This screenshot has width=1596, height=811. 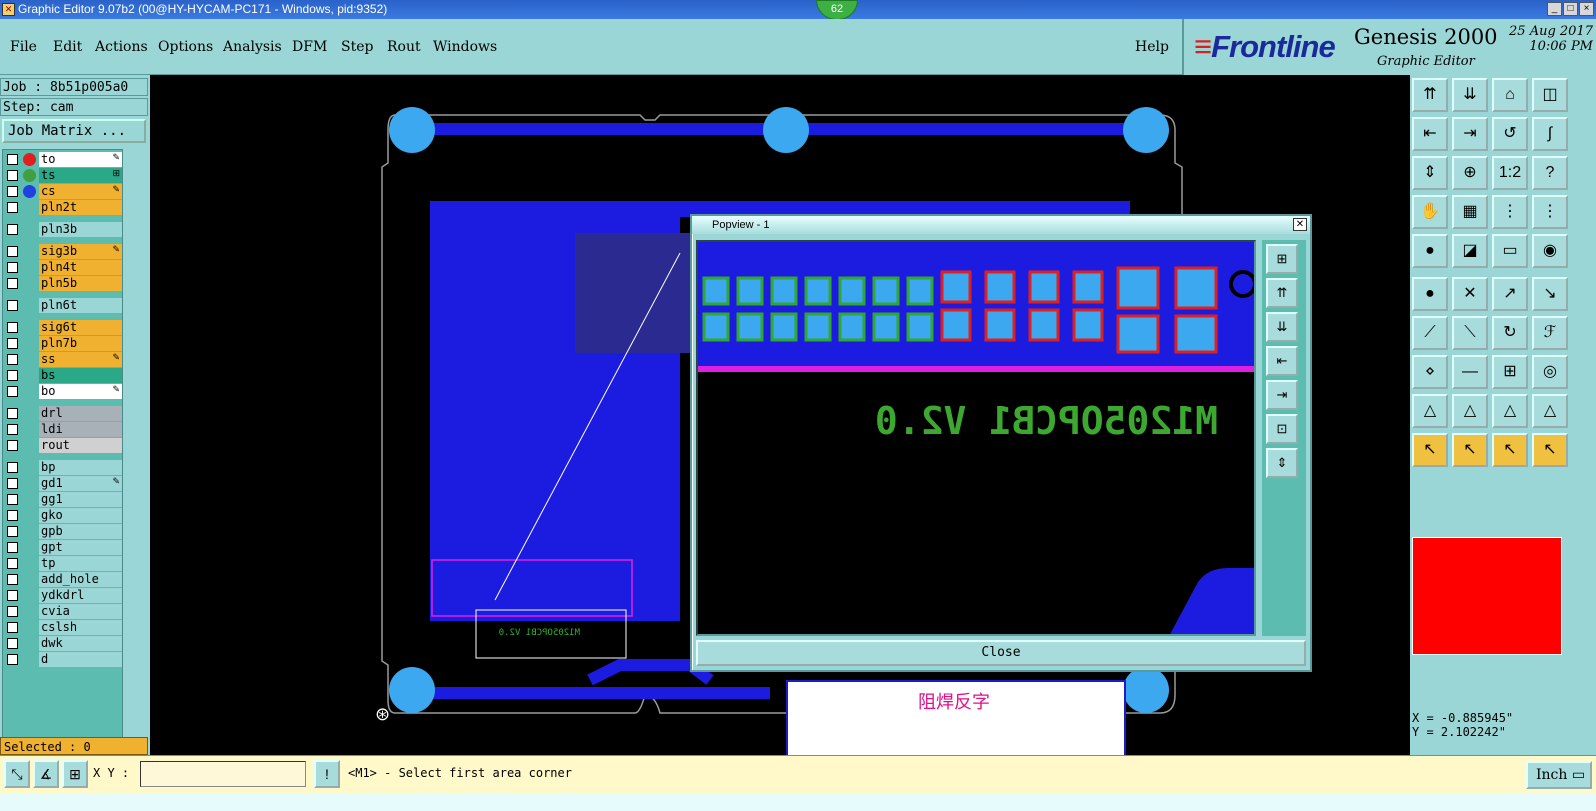 I want to click on tool-button-27-icon: ℱ, so click(x=1550, y=333).